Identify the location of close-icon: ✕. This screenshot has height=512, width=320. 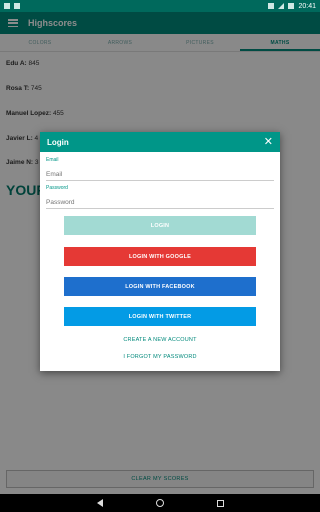
(268, 142).